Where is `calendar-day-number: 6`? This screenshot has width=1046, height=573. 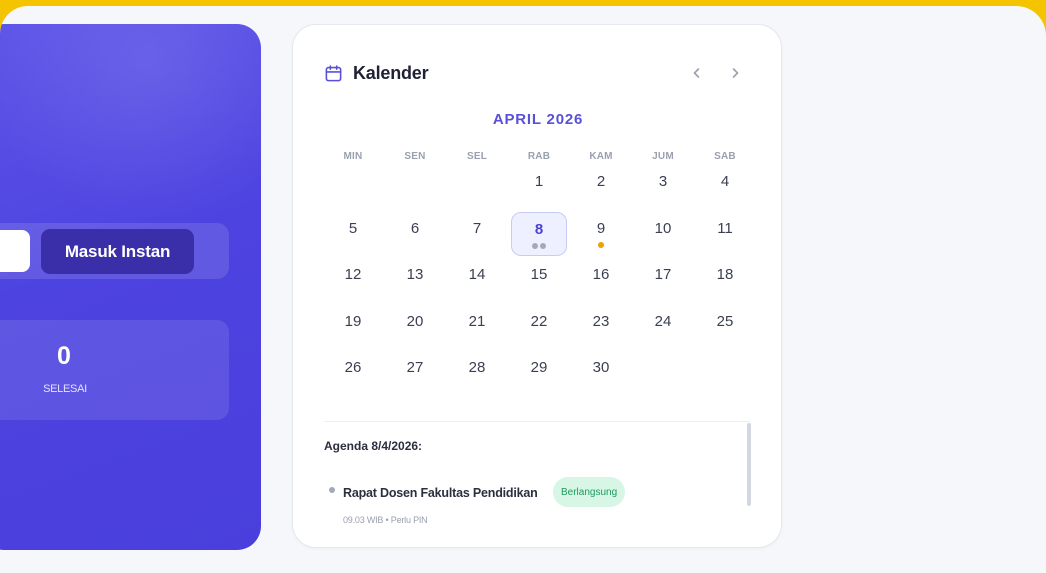 calendar-day-number: 6 is located at coordinates (415, 228).